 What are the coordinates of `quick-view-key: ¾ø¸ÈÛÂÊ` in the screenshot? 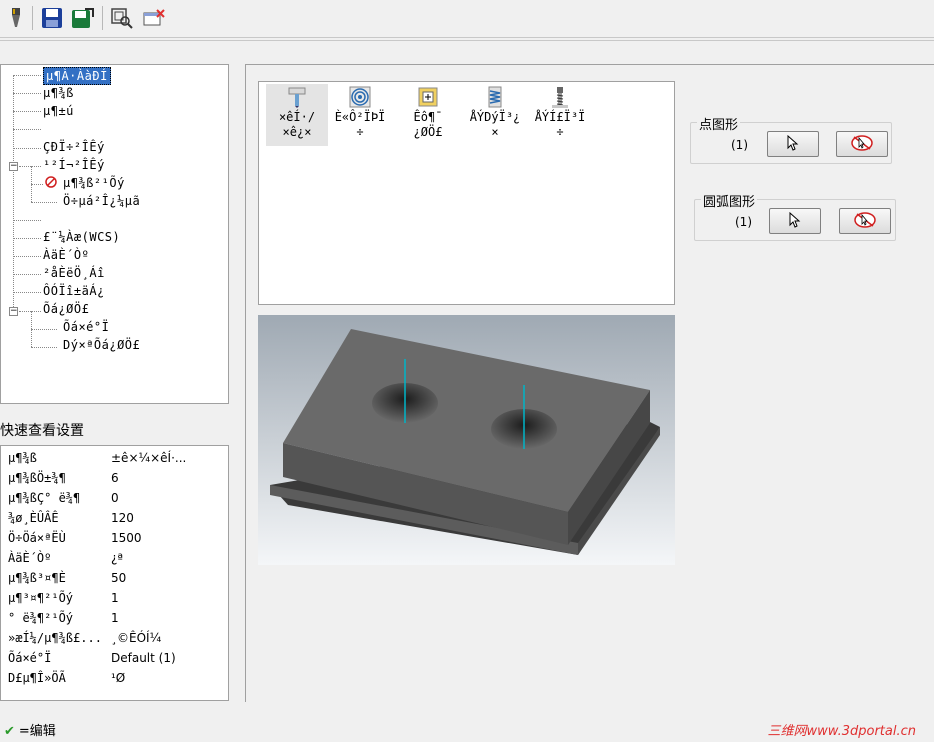 It's located at (33, 518).